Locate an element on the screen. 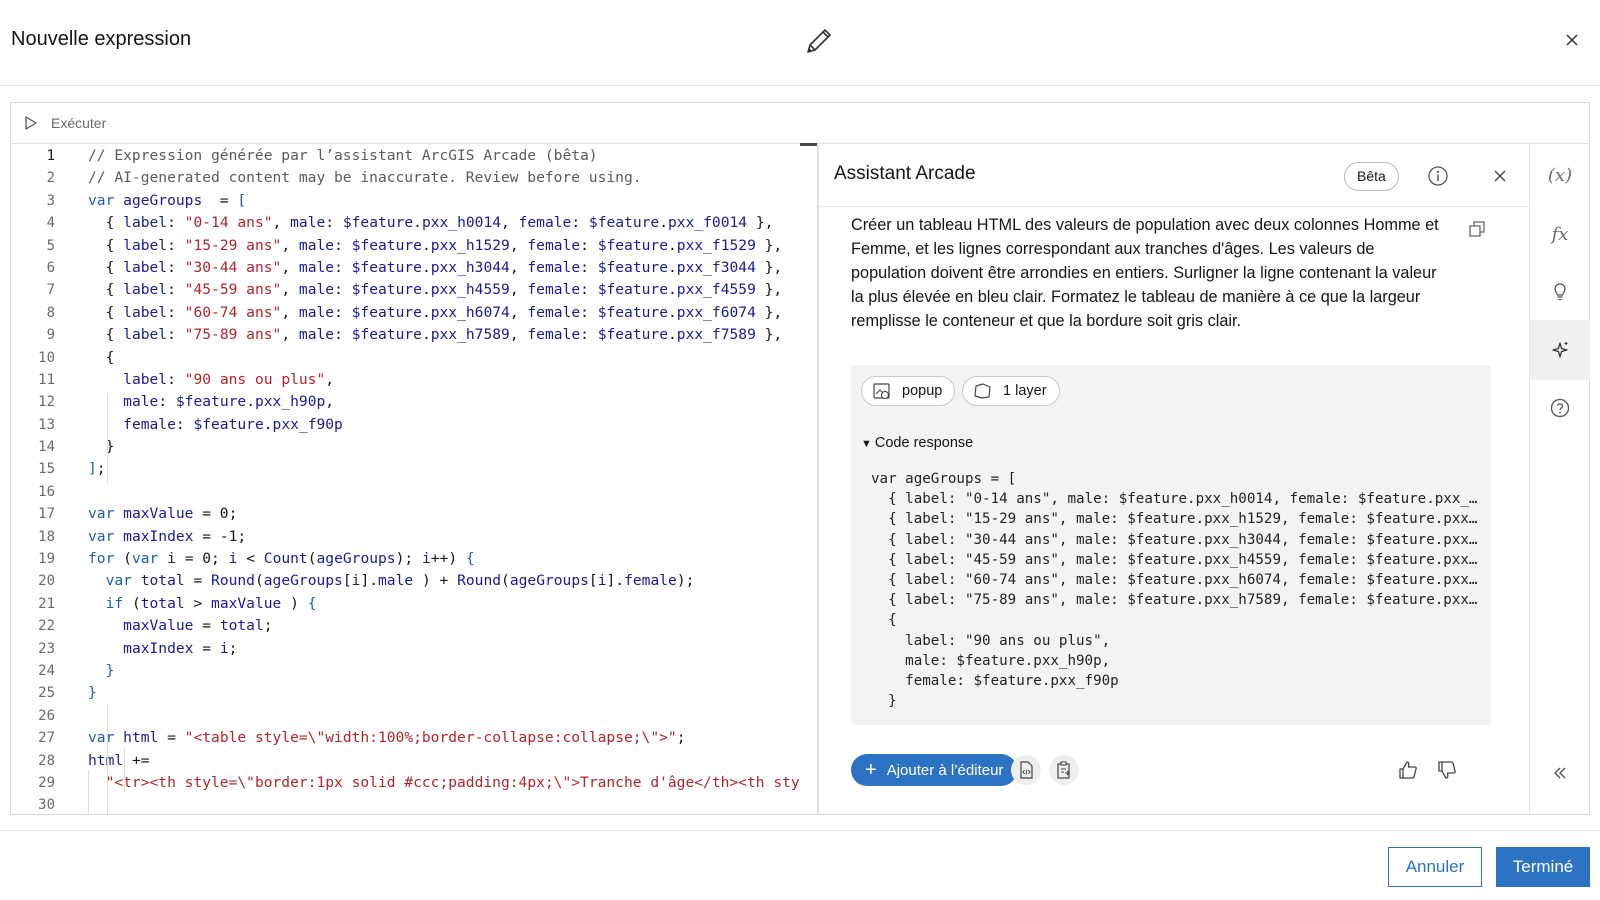 The width and height of the screenshot is (1600, 900). add-to-editor-button: + Ajouter à l’éditeur is located at coordinates (934, 770).